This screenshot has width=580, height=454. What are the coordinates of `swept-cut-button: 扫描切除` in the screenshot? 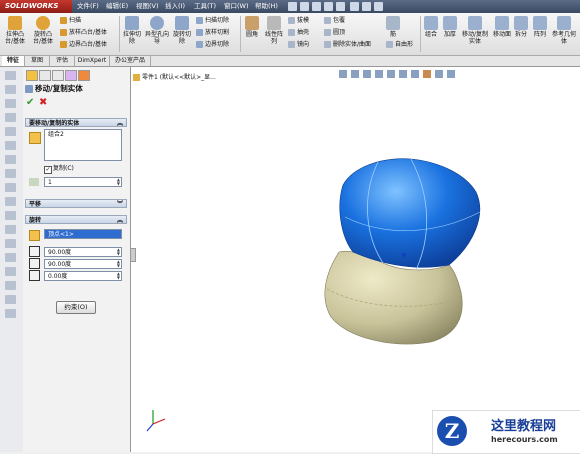 It's located at (212, 21).